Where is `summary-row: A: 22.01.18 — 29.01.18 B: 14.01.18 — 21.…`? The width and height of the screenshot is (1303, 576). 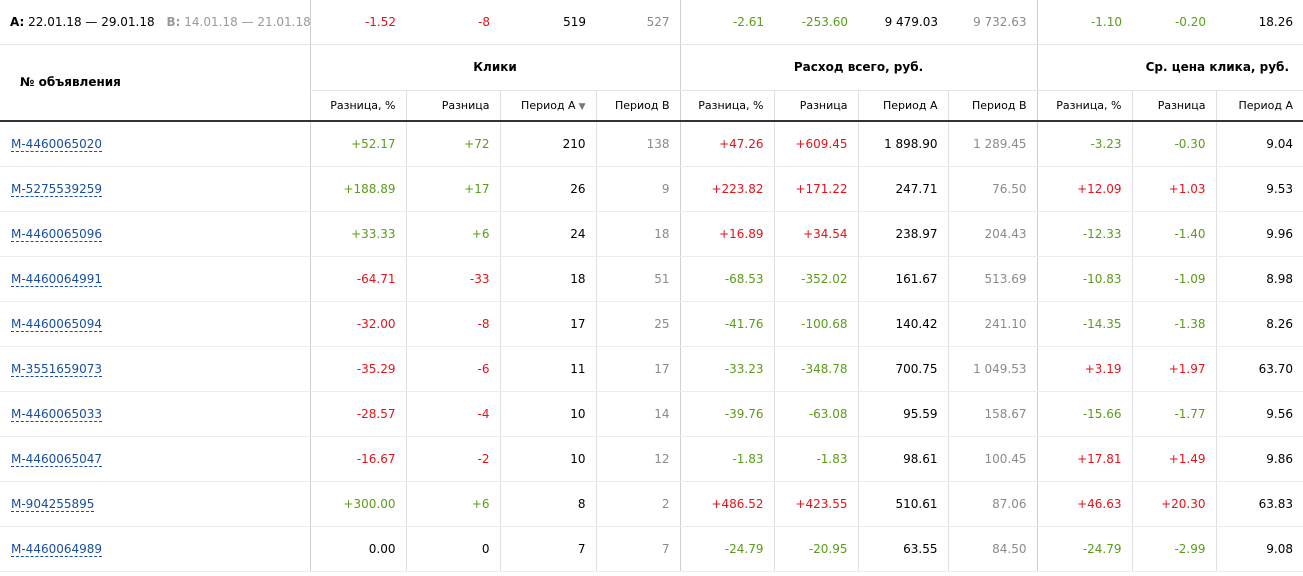
summary-row: A: 22.01.18 — 29.01.18 B: 14.01.18 — 21.… is located at coordinates (651, 22).